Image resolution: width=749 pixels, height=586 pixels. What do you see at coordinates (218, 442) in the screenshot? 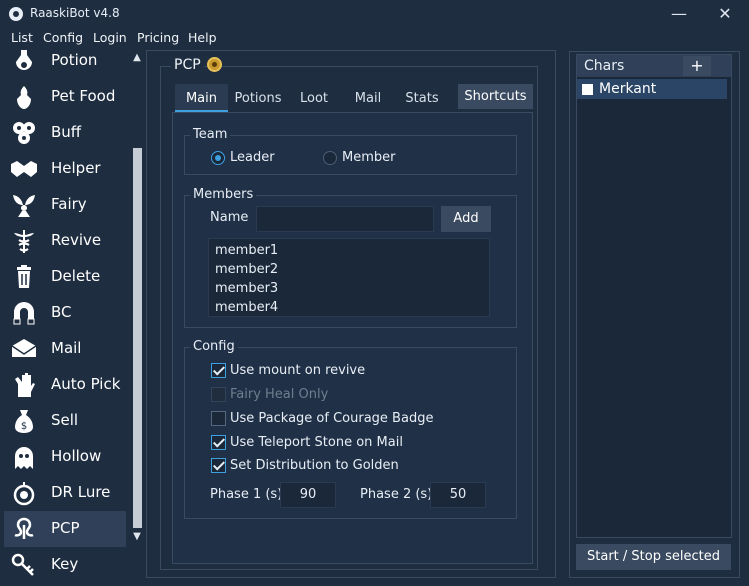
I see `checkbox-teleport-stone` at bounding box center [218, 442].